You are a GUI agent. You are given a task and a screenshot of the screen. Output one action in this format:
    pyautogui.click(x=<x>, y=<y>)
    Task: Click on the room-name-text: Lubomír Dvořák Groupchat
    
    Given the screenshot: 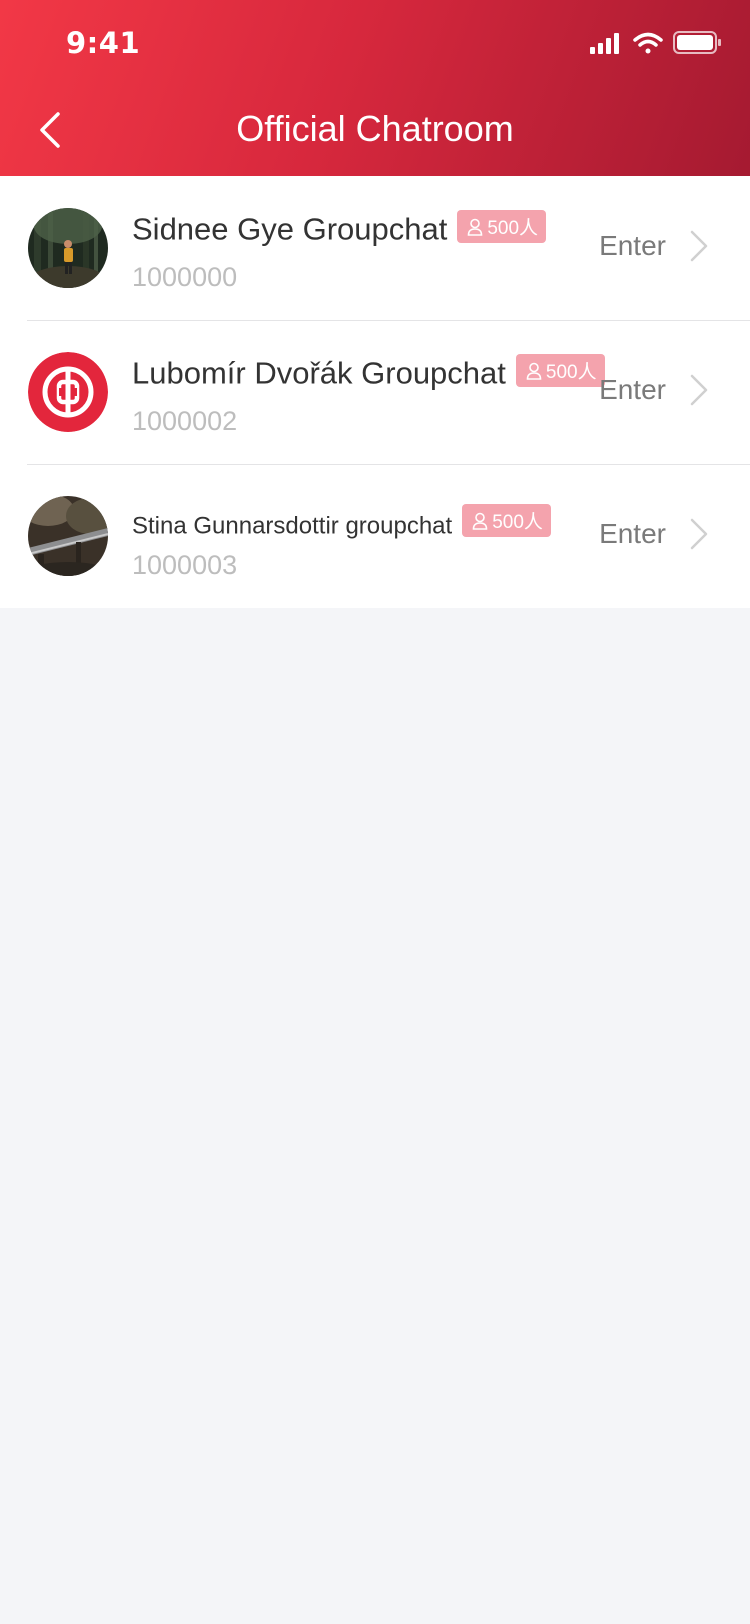 What is the action you would take?
    pyautogui.click(x=319, y=373)
    